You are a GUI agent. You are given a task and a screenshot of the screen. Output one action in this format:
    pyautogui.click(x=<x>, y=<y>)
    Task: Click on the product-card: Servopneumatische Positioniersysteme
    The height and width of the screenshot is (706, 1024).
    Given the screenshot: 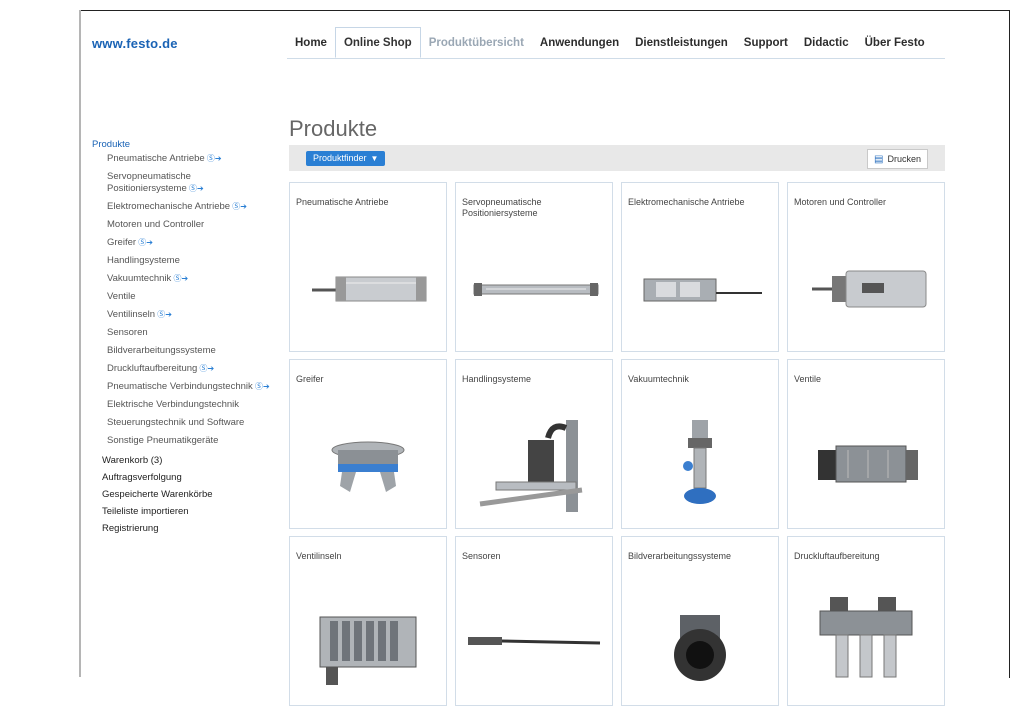 What is the action you would take?
    pyautogui.click(x=534, y=267)
    